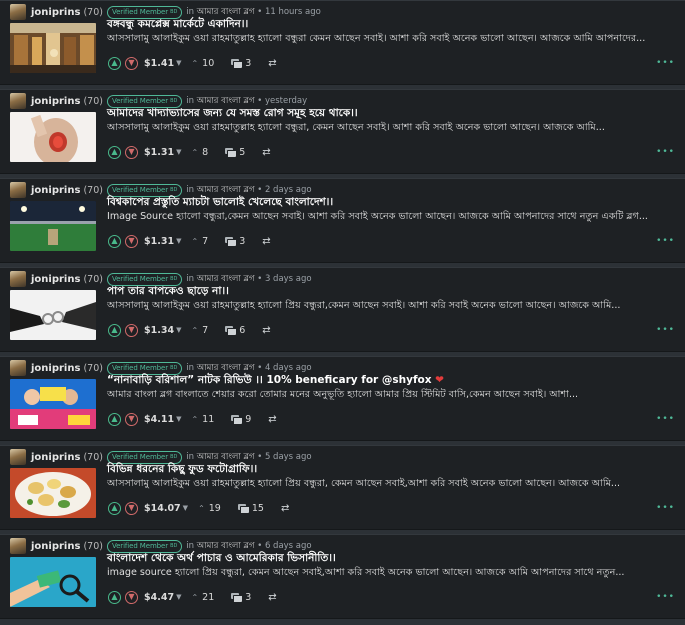  What do you see at coordinates (241, 419) in the screenshot?
I see `comments-link: 9` at bounding box center [241, 419].